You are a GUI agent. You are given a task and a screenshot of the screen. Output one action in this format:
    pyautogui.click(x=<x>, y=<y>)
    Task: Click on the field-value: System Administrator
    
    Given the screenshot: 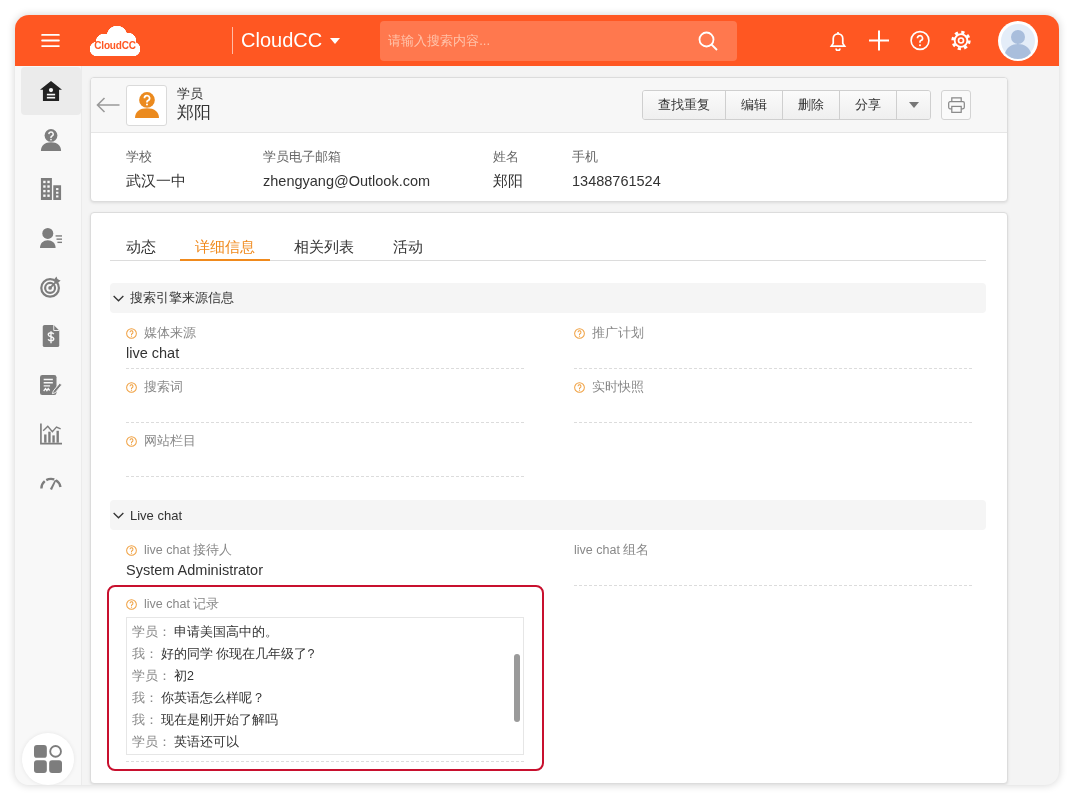 What is the action you would take?
    pyautogui.click(x=195, y=570)
    